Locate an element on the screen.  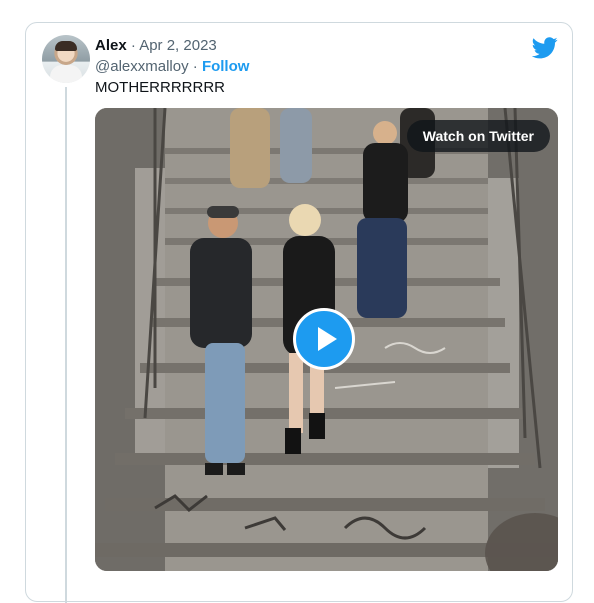
author-name: Alex is located at coordinates (111, 45).